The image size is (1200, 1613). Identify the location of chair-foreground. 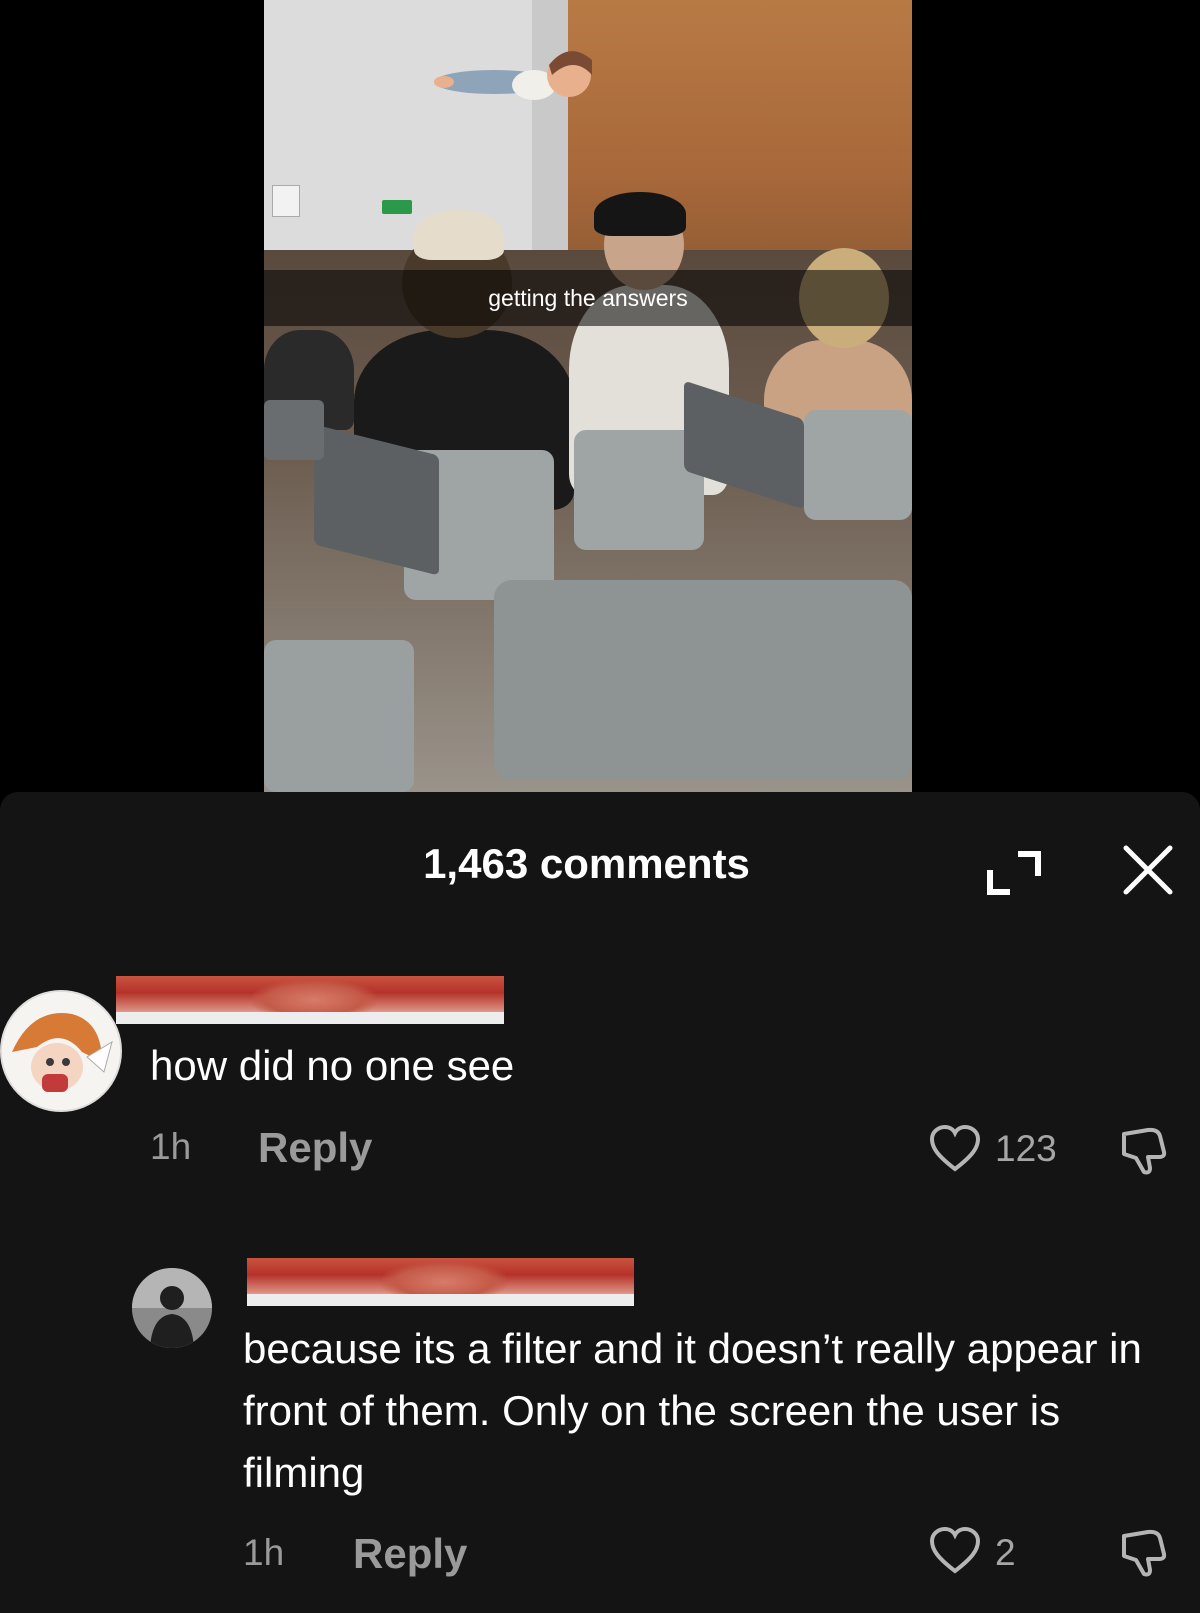
(703, 680).